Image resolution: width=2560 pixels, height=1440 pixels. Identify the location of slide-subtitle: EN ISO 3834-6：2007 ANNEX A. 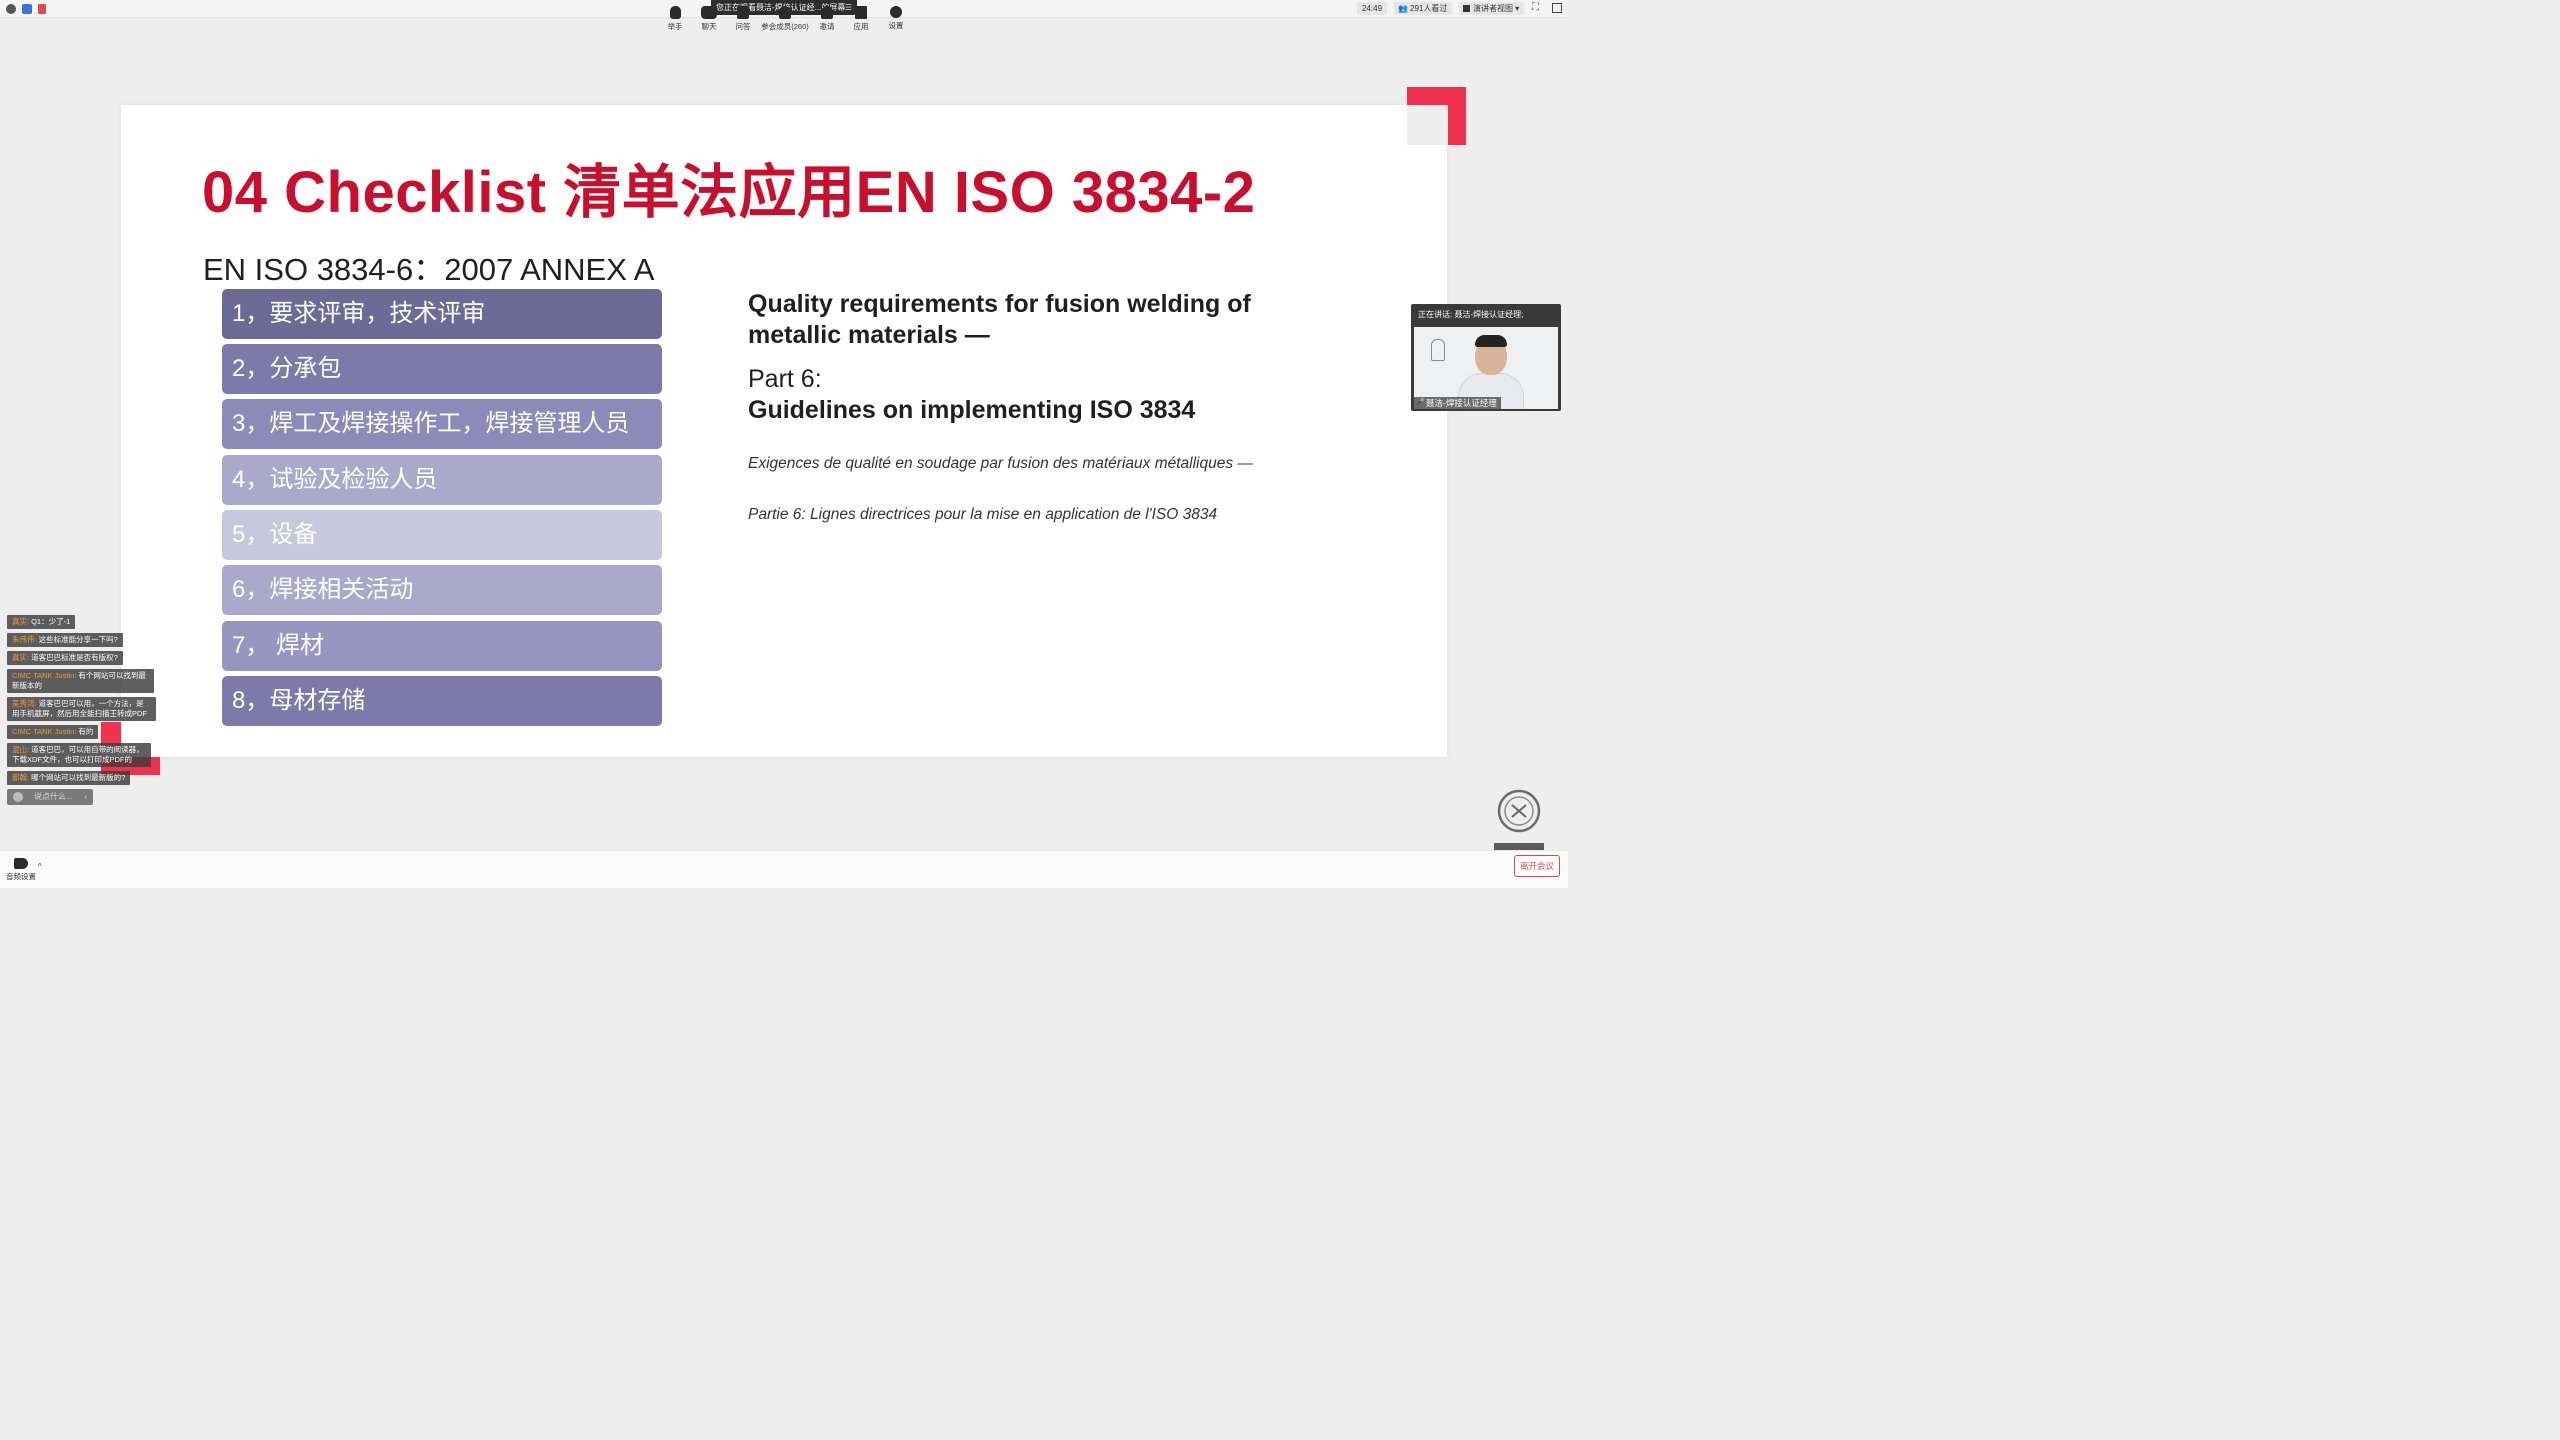
(429, 269).